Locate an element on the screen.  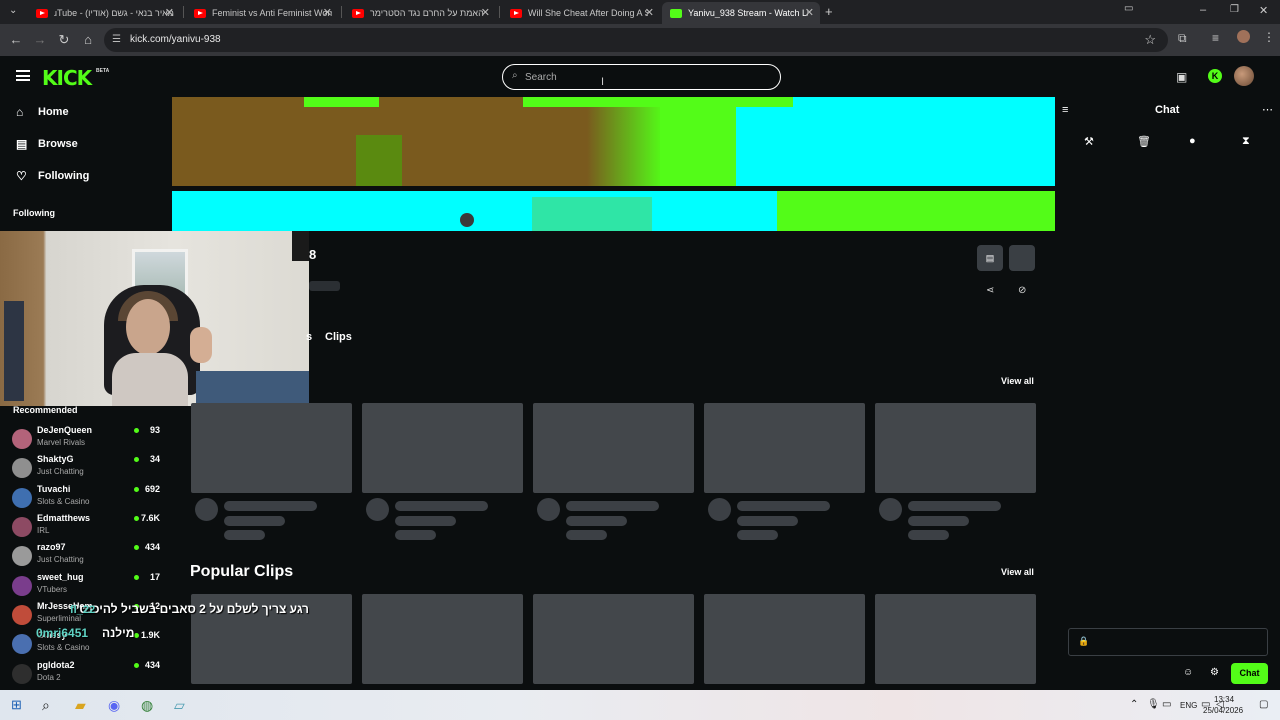
clock-date: 25/04/2026 is located at coordinates (1223, 710).